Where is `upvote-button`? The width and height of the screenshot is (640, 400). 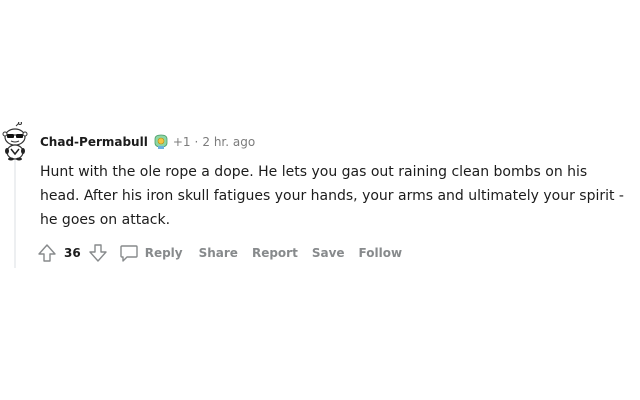
upvote-button is located at coordinates (47, 253).